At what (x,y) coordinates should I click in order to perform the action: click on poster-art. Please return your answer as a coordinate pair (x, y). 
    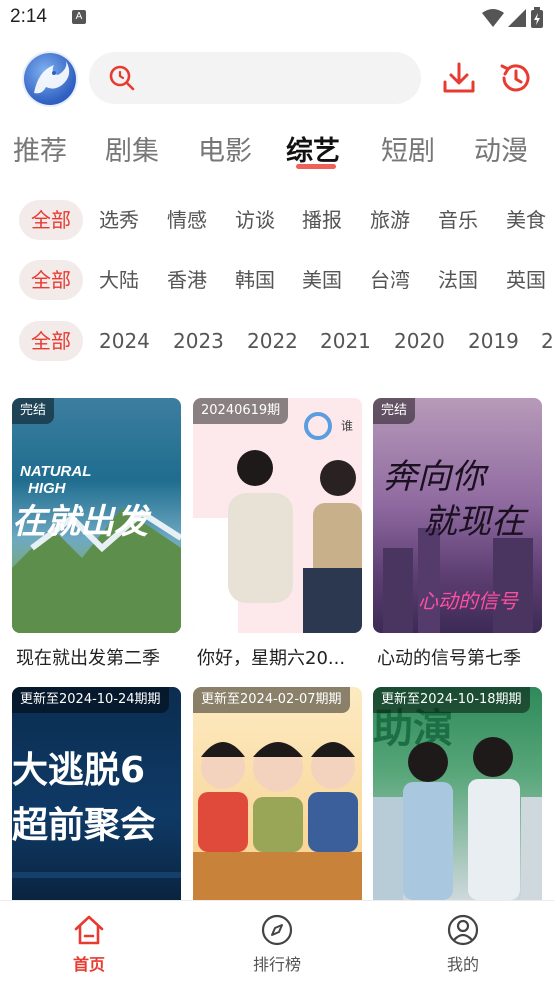
    Looking at the image, I should click on (277, 821).